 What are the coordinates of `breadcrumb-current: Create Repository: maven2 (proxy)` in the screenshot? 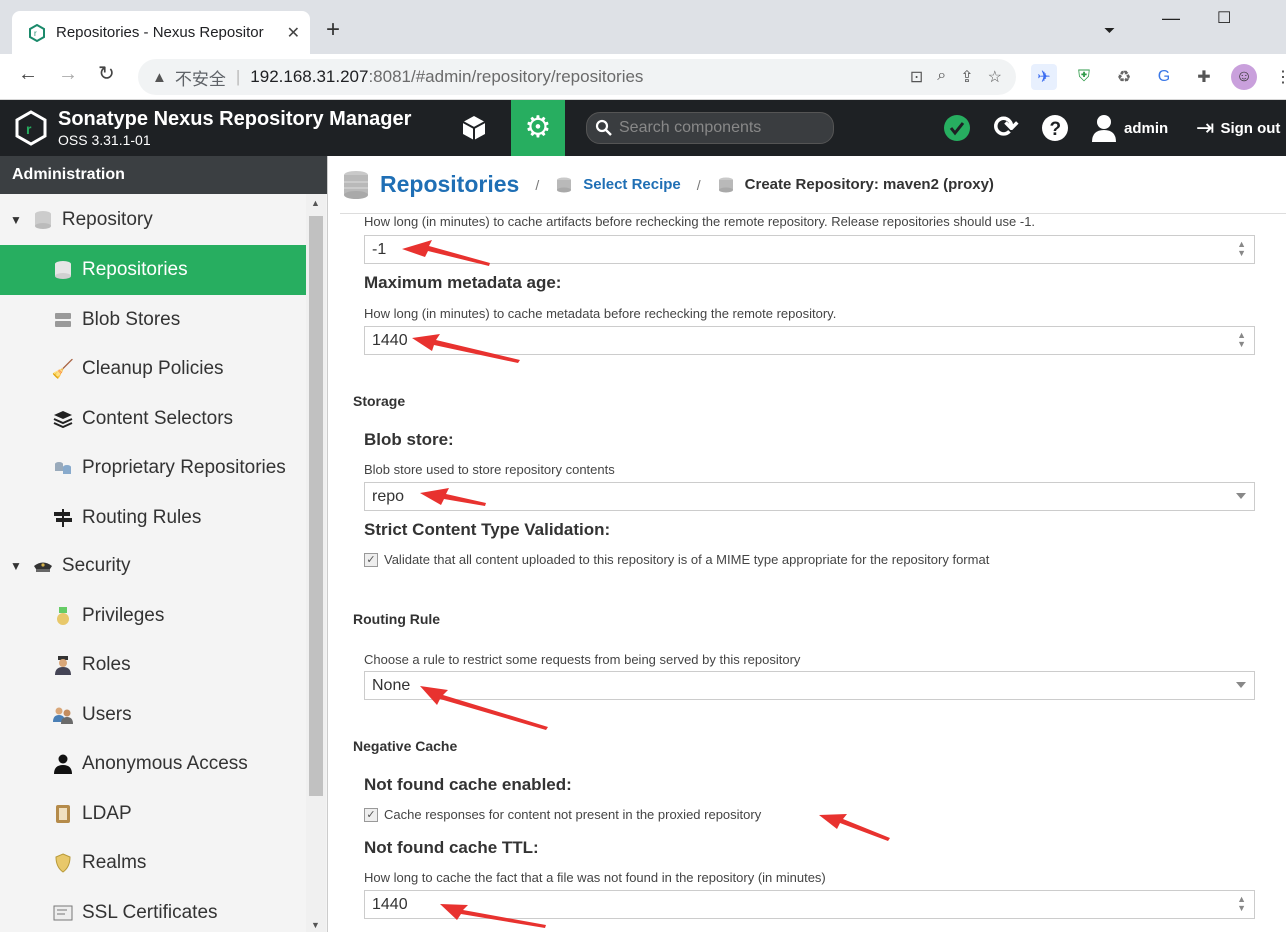 It's located at (869, 184).